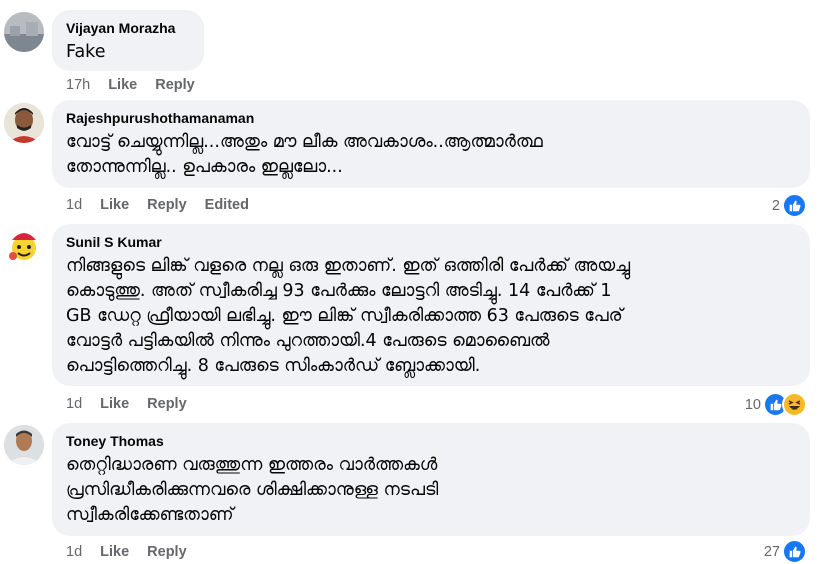 The height and width of the screenshot is (564, 827). What do you see at coordinates (752, 404) in the screenshot?
I see `reaction-count: 10` at bounding box center [752, 404].